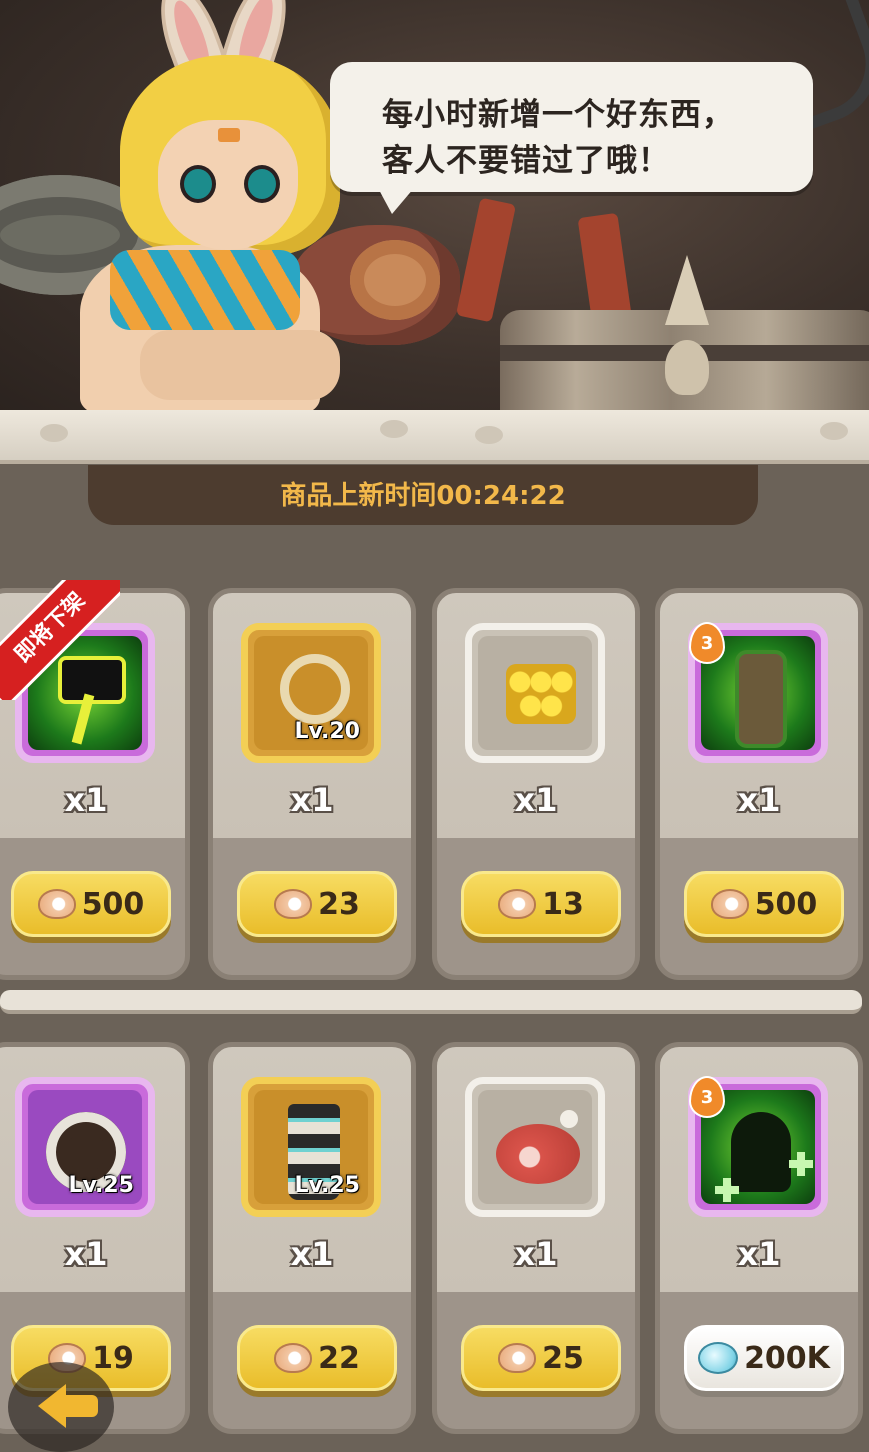 This screenshot has width=869, height=1452. I want to click on shop-item-card: x1 13, so click(536, 784).